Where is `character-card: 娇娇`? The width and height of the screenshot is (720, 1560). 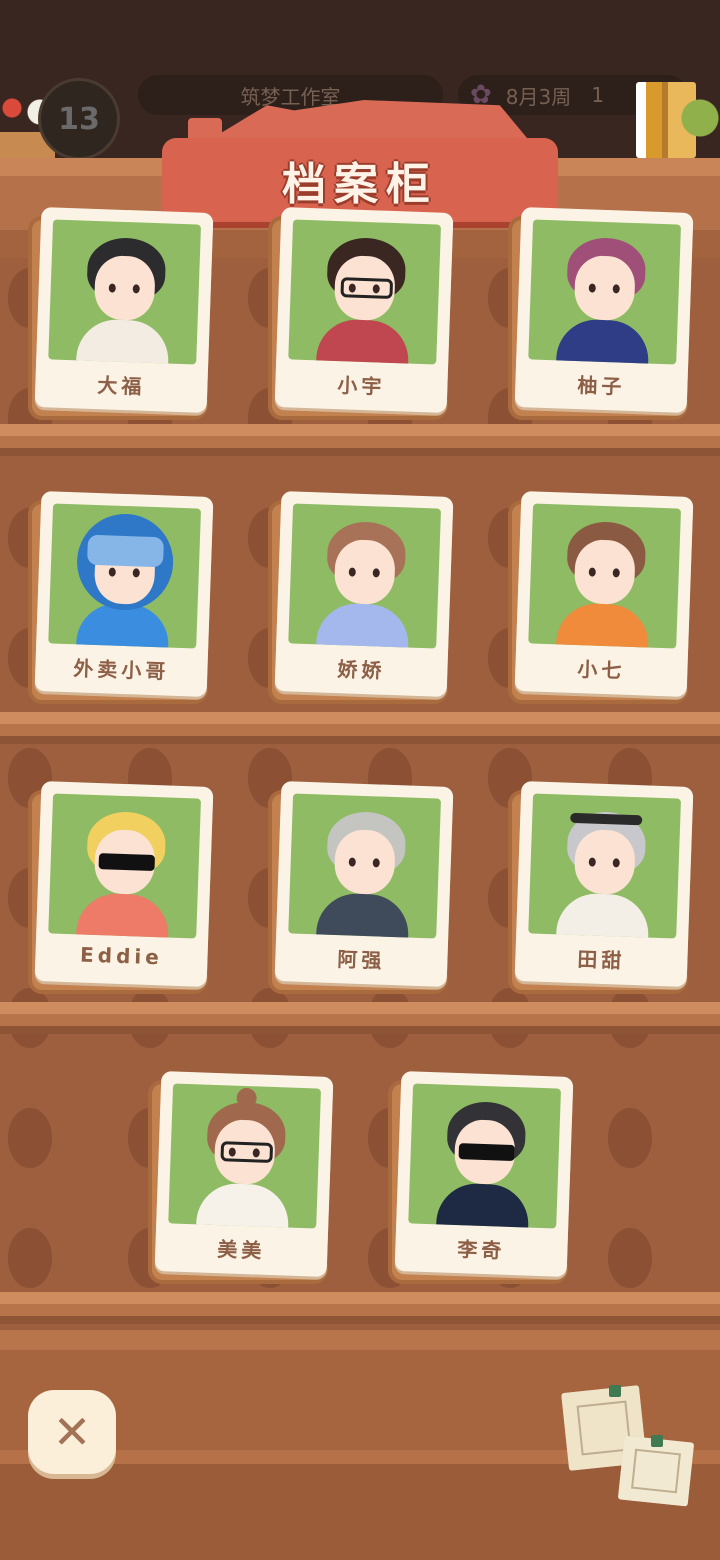 character-card: 娇娇 is located at coordinates (362, 597).